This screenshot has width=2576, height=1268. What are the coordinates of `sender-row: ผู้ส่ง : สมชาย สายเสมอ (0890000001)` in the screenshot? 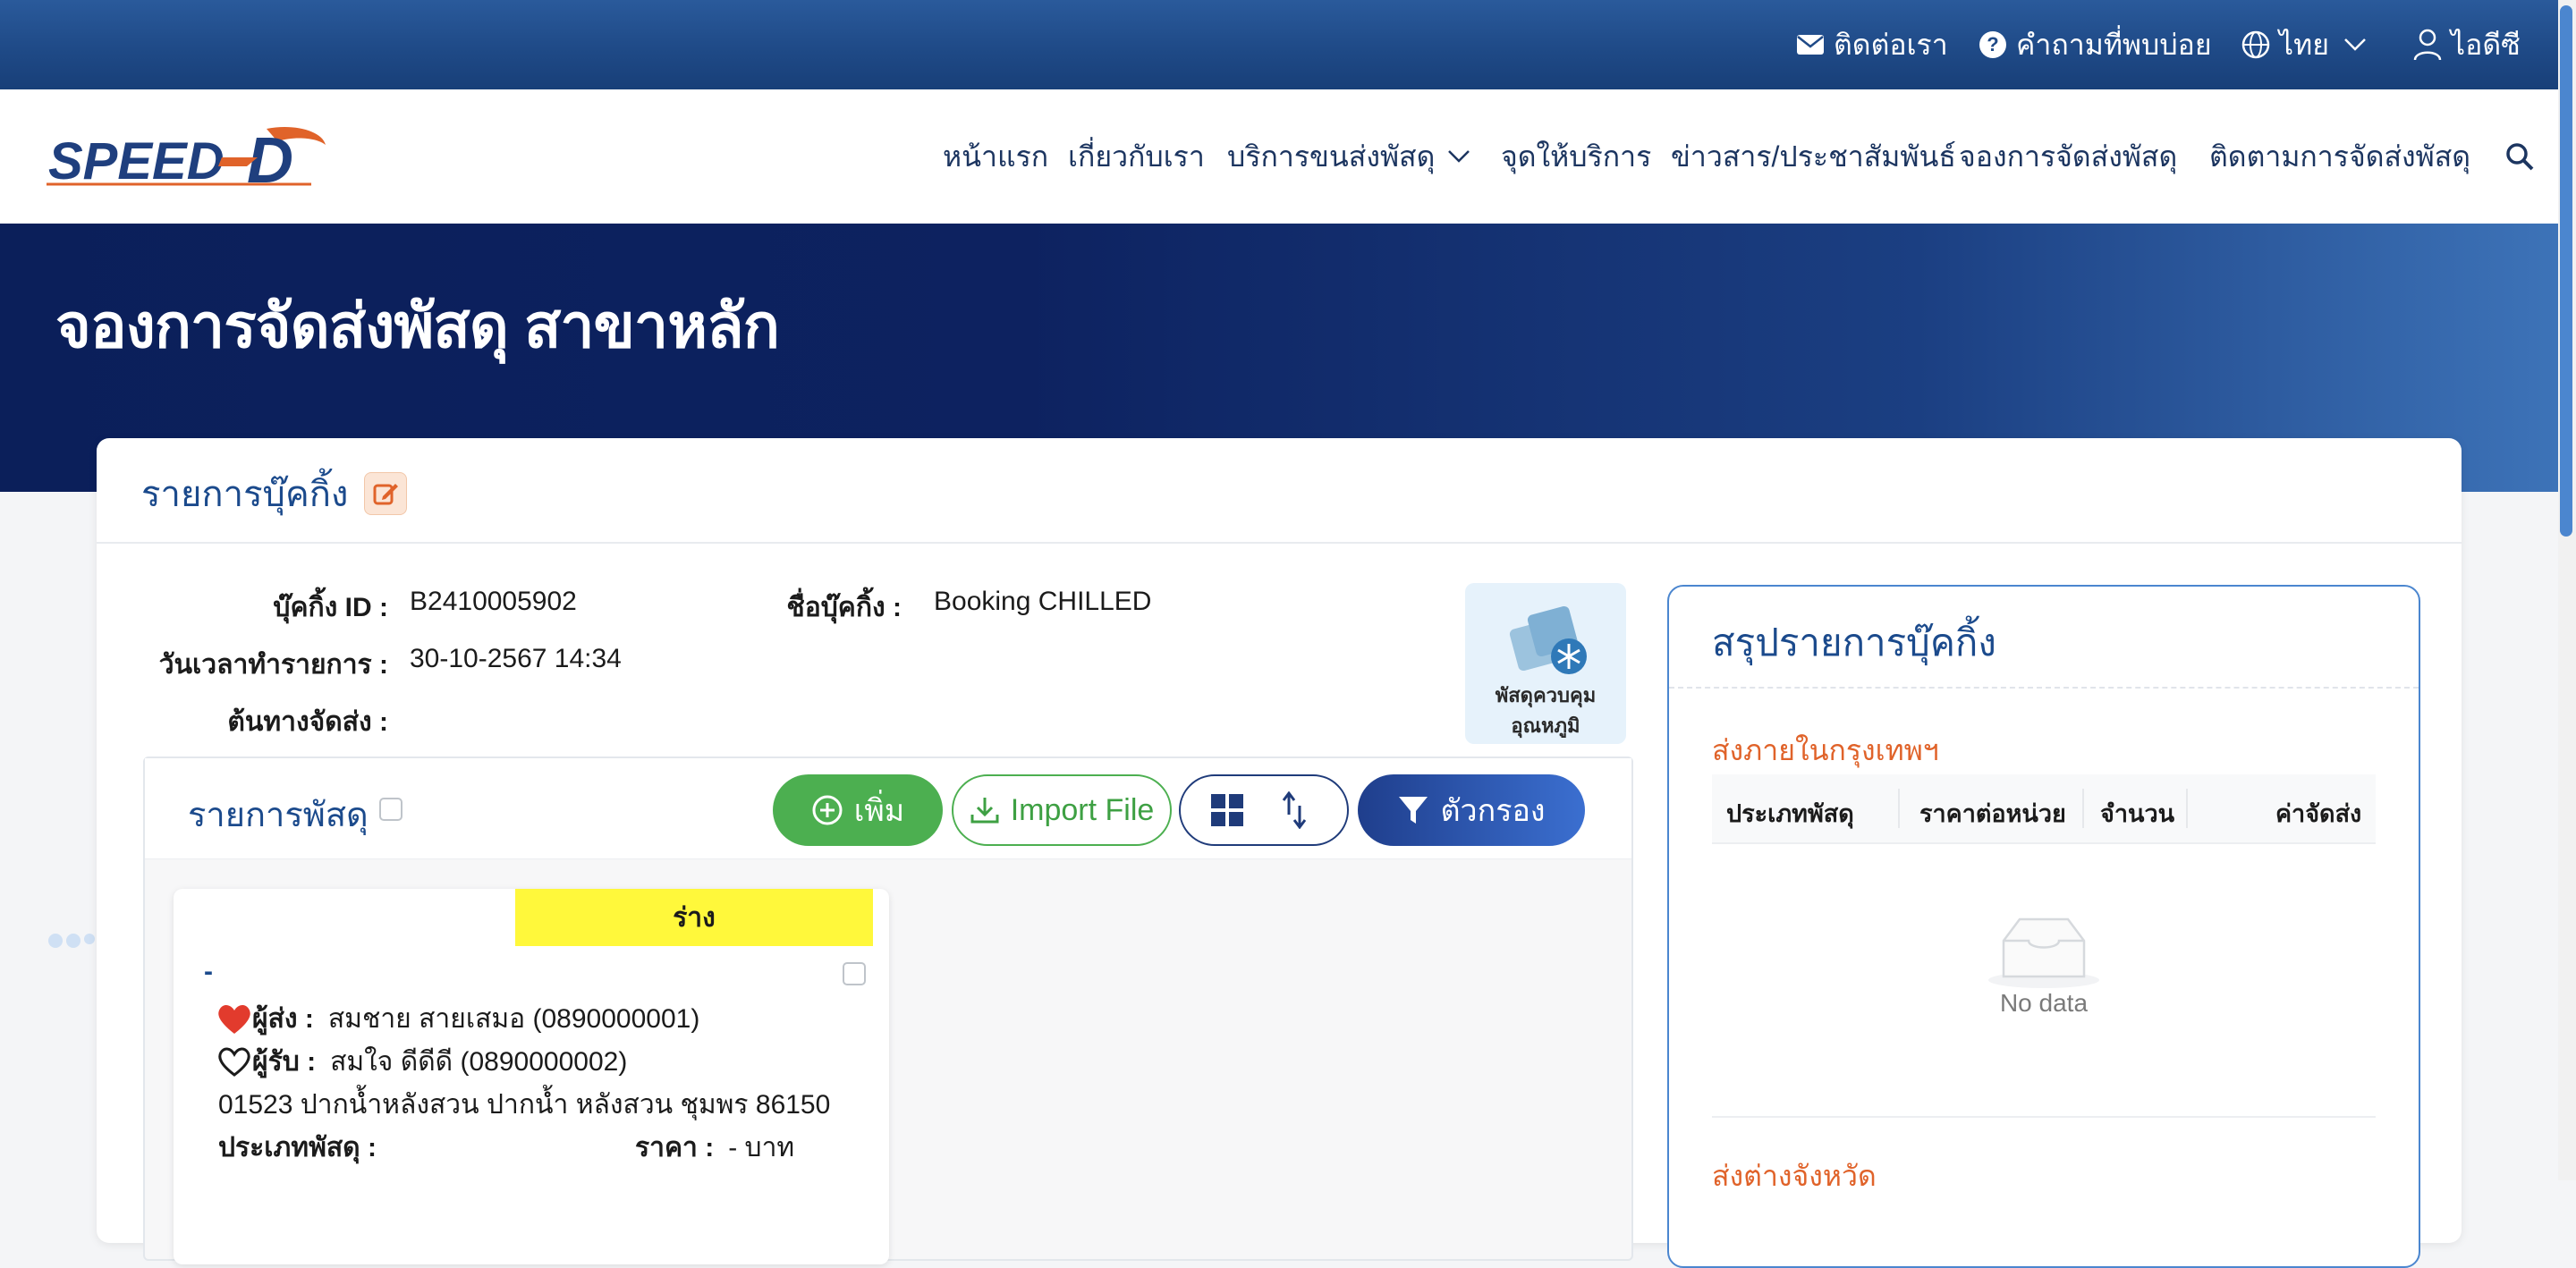 It's located at (457, 1019).